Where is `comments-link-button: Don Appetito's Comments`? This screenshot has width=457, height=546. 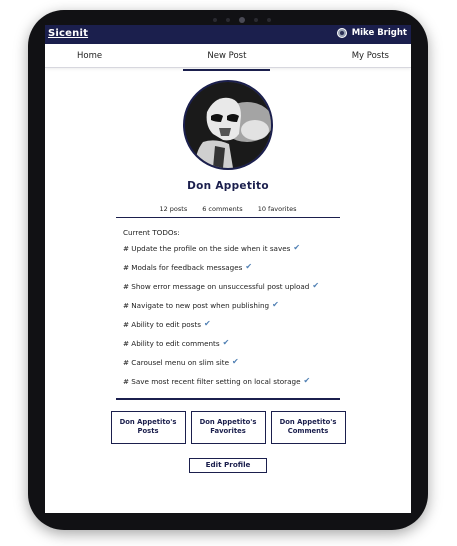 comments-link-button: Don Appetito's Comments is located at coordinates (308, 427).